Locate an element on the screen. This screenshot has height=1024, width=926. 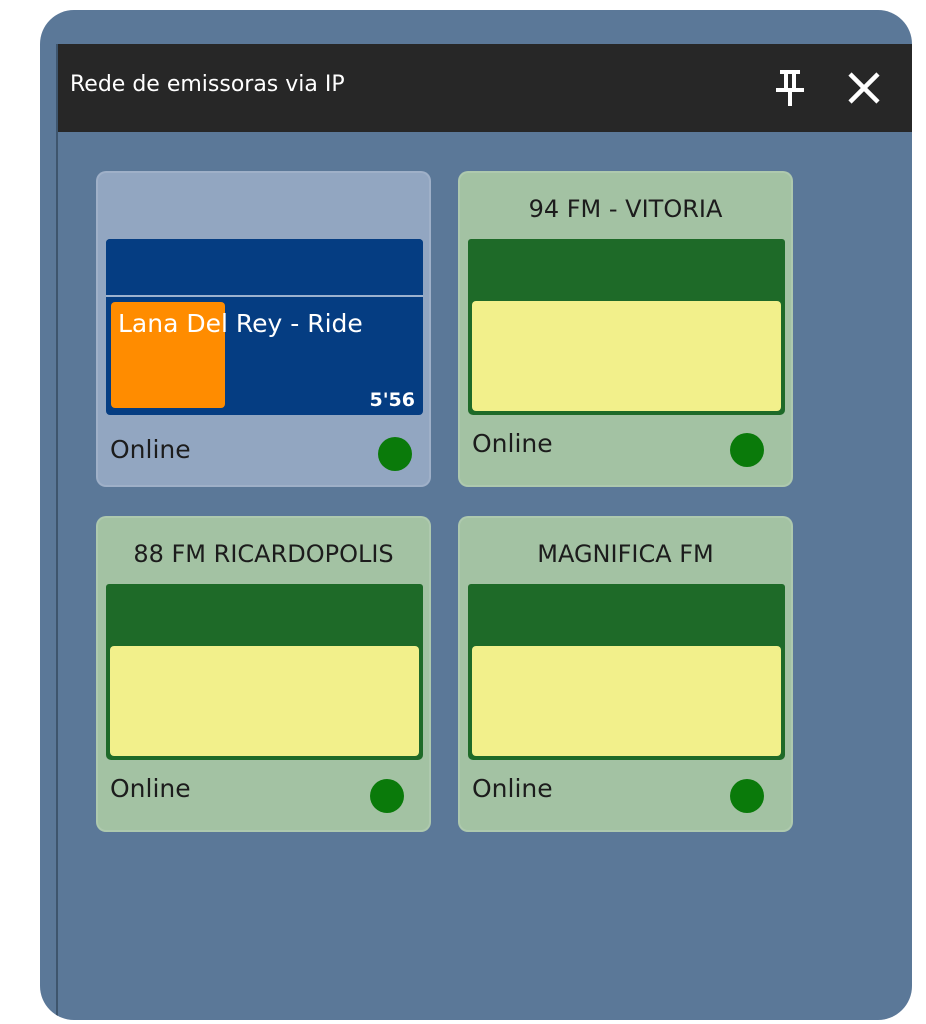
station-card: 94 FM - VITORIA Online is located at coordinates (625, 329).